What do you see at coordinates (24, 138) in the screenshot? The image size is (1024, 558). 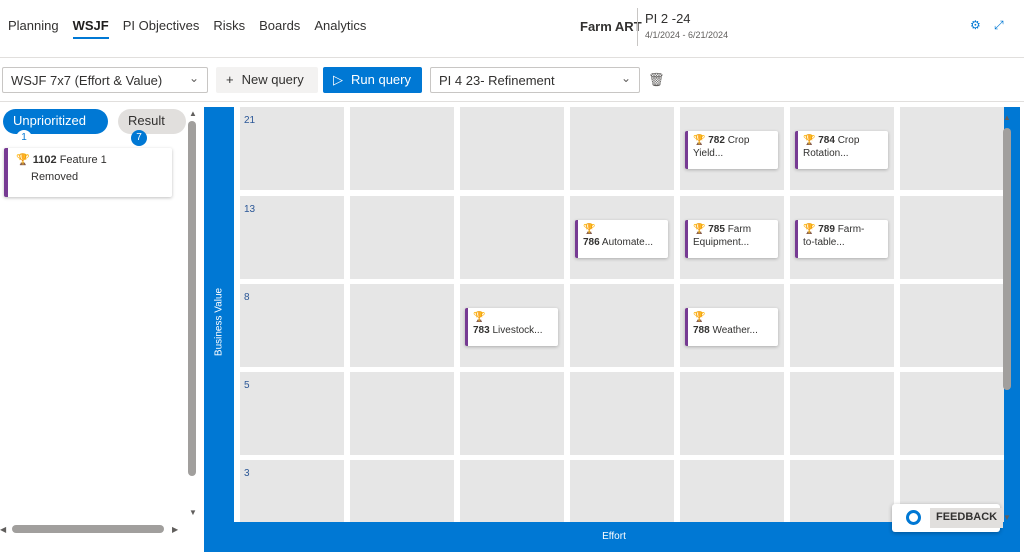 I see `unprioritized-count: 1` at bounding box center [24, 138].